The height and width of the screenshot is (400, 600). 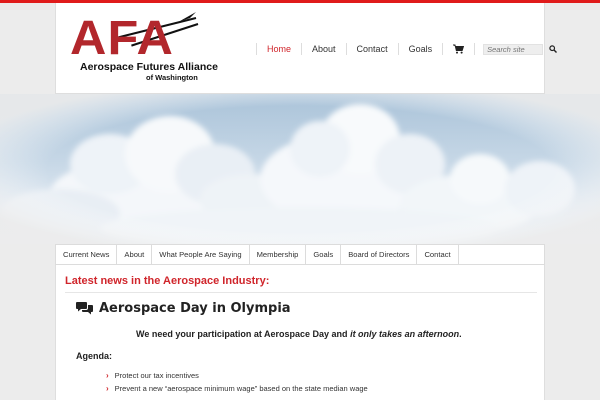 What do you see at coordinates (513, 49) in the screenshot?
I see `search-input` at bounding box center [513, 49].